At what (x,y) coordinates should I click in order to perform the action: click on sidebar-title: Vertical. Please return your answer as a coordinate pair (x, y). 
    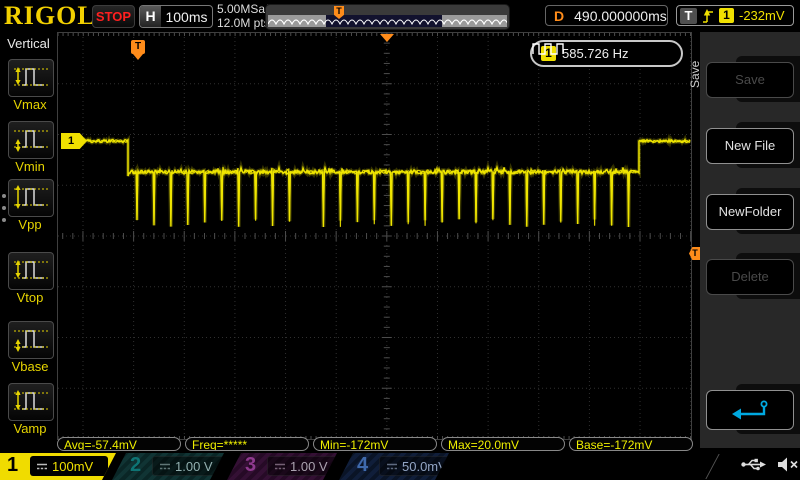
    Looking at the image, I should click on (28, 43).